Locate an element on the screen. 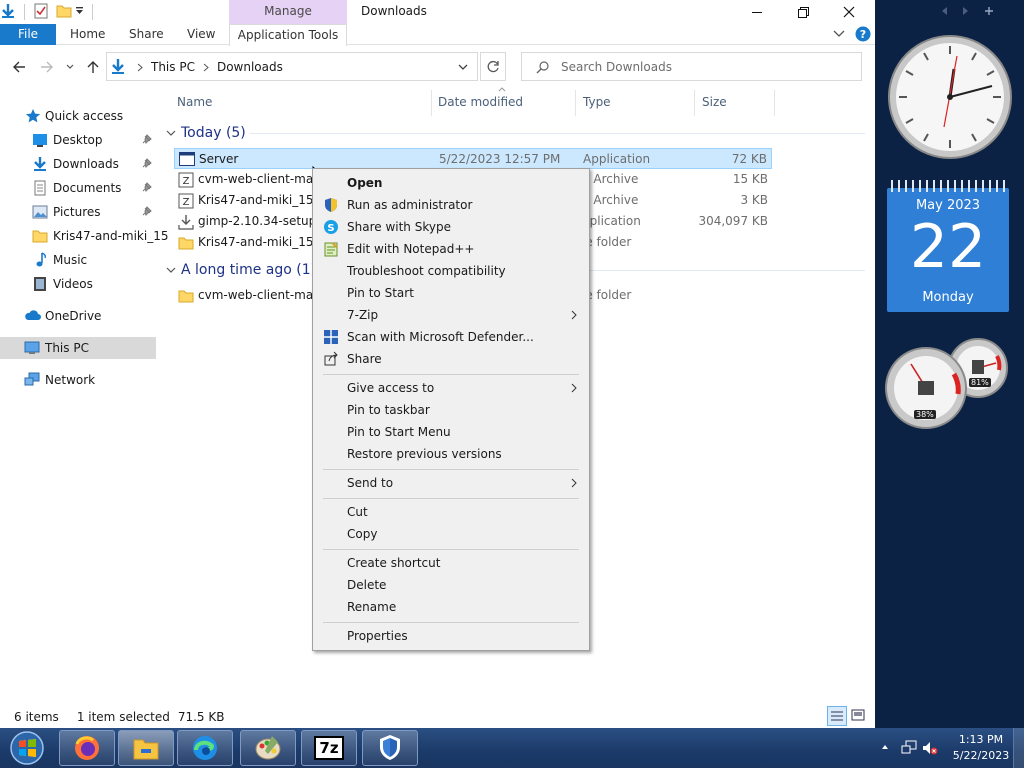  start-button is located at coordinates (27, 748).